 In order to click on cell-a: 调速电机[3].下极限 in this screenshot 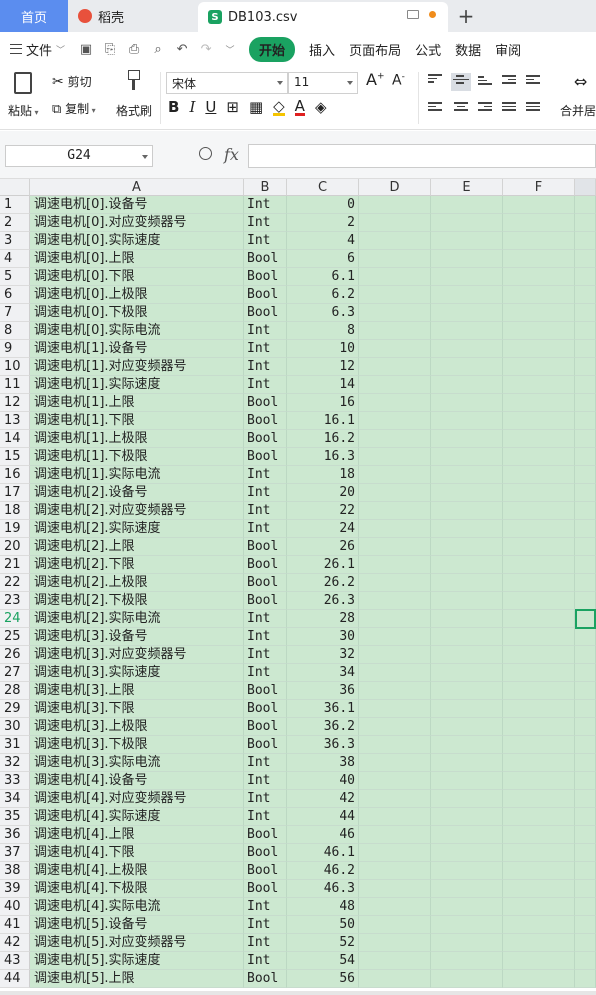, I will do `click(137, 745)`.